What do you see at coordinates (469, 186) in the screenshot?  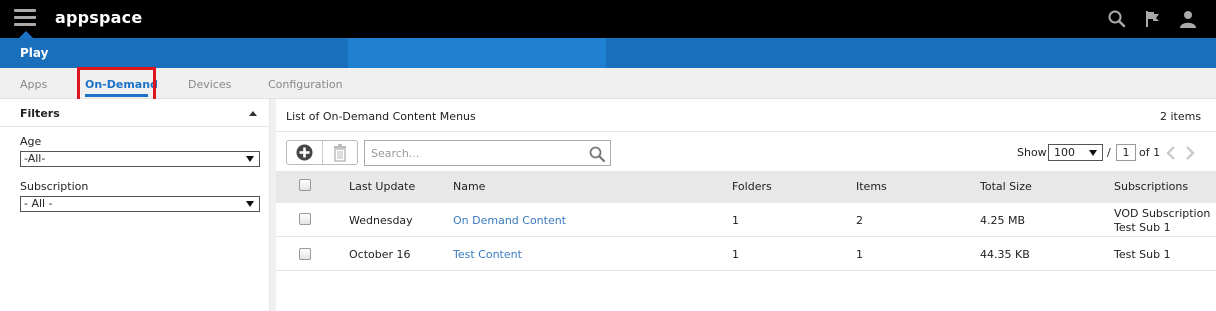 I see `column-header-name: Name` at bounding box center [469, 186].